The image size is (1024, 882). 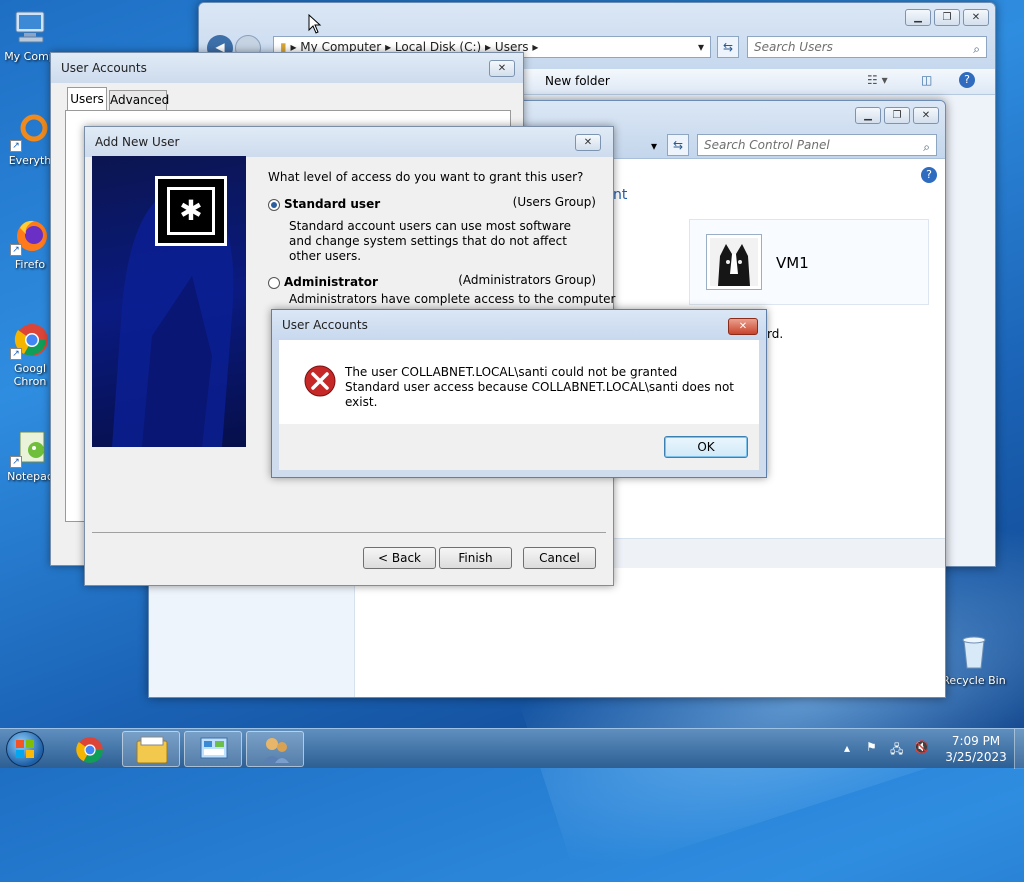 I want to click on option-group: (Users Group), so click(x=554, y=202).